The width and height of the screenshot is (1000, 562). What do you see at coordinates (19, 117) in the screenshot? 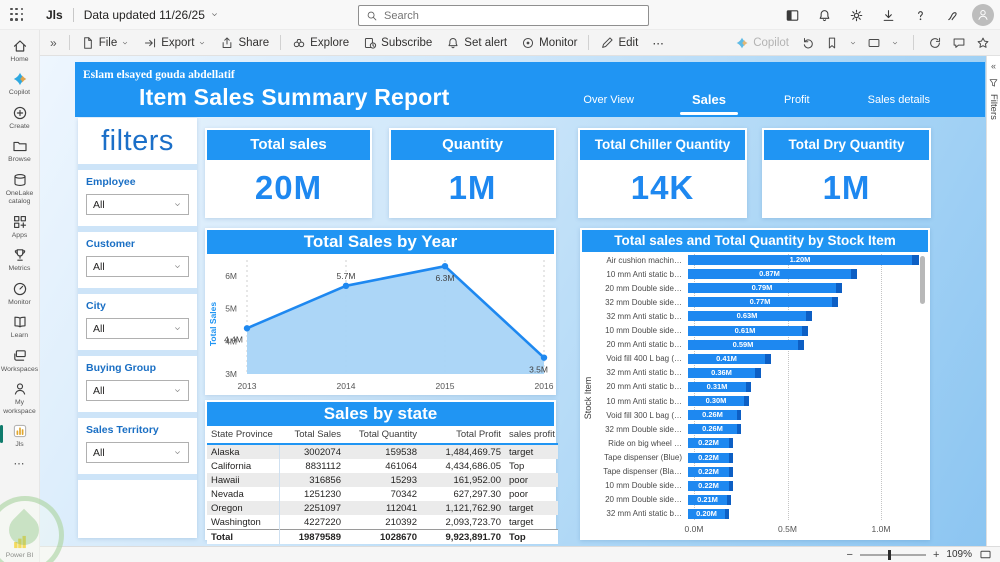
I see `sidebar-item-create: Create` at bounding box center [19, 117].